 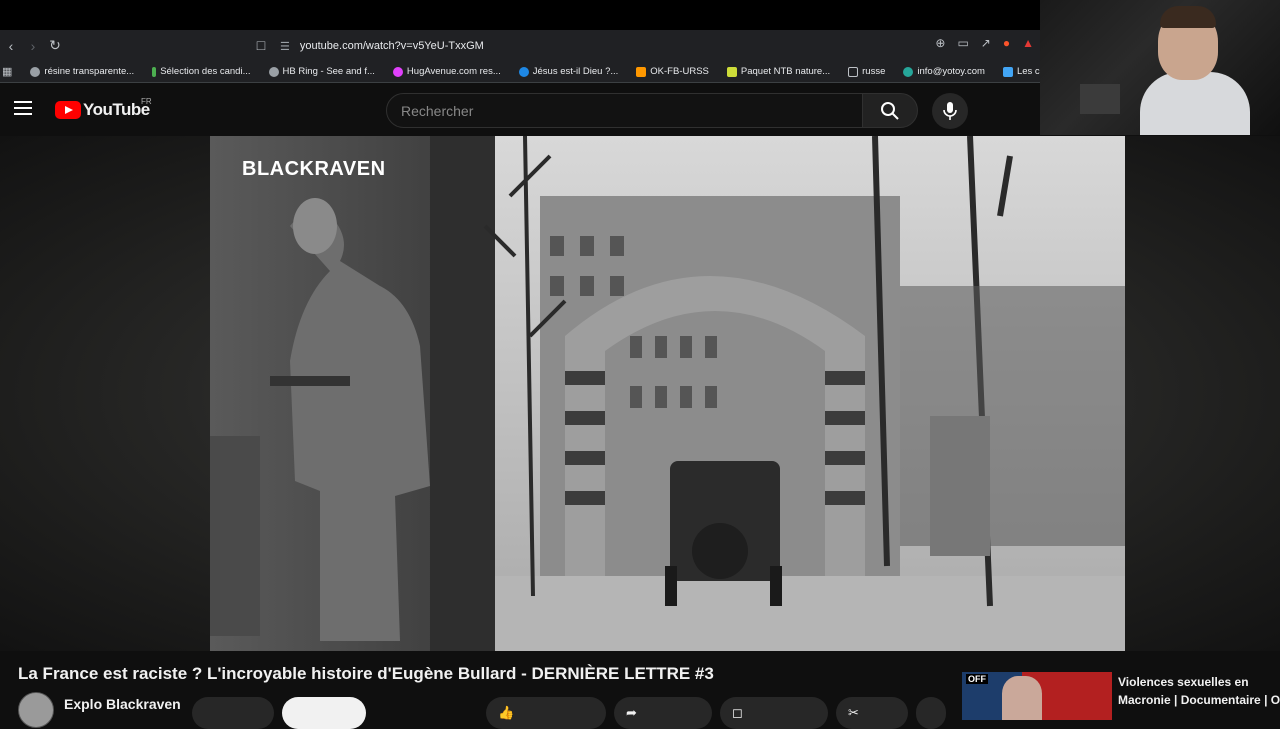 What do you see at coordinates (872, 713) in the screenshot?
I see `clip-button: ✂` at bounding box center [872, 713].